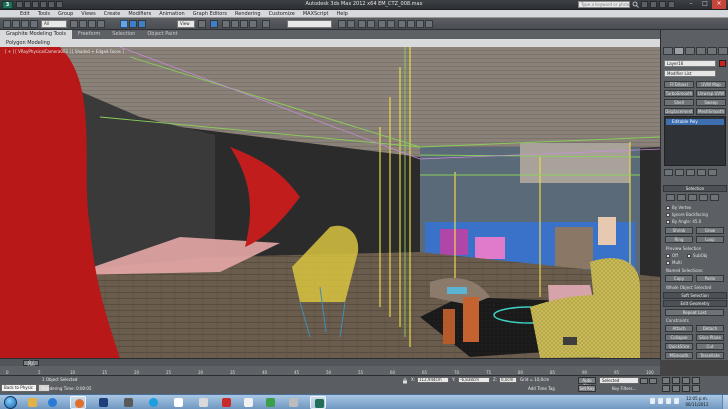  I want to click on tessellate-button: Tessellate, so click(710, 355).